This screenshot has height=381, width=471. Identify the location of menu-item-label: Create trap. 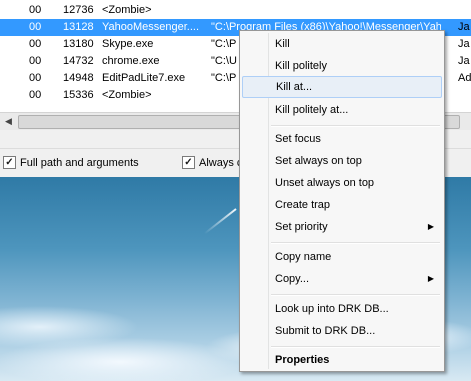
(303, 205).